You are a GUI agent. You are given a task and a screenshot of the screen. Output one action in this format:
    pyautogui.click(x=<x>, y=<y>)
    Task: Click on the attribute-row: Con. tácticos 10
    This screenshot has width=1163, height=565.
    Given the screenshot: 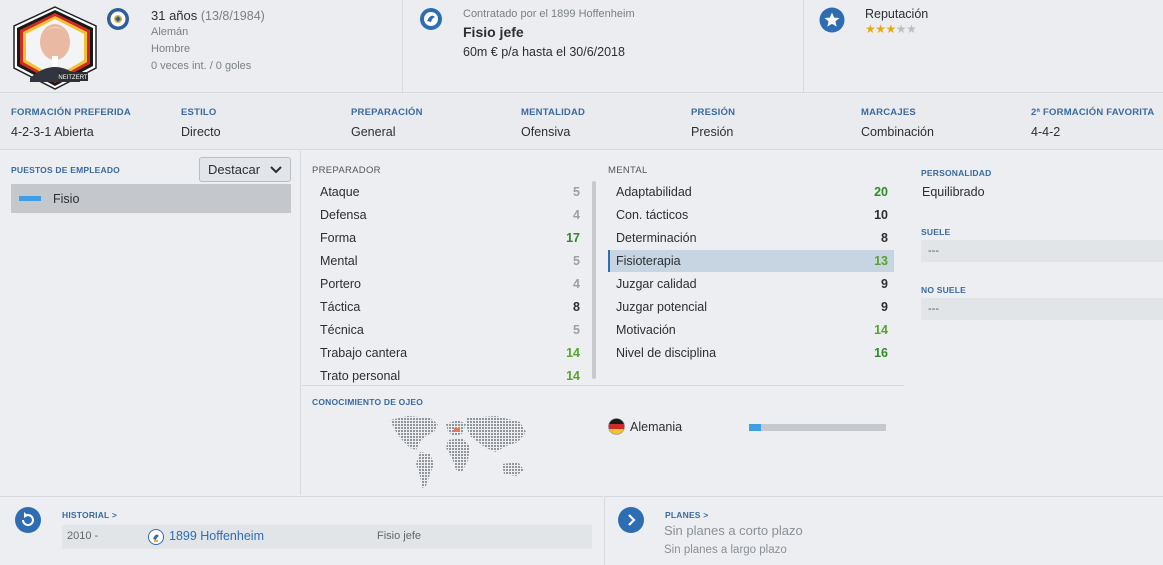 What is the action you would take?
    pyautogui.click(x=751, y=215)
    